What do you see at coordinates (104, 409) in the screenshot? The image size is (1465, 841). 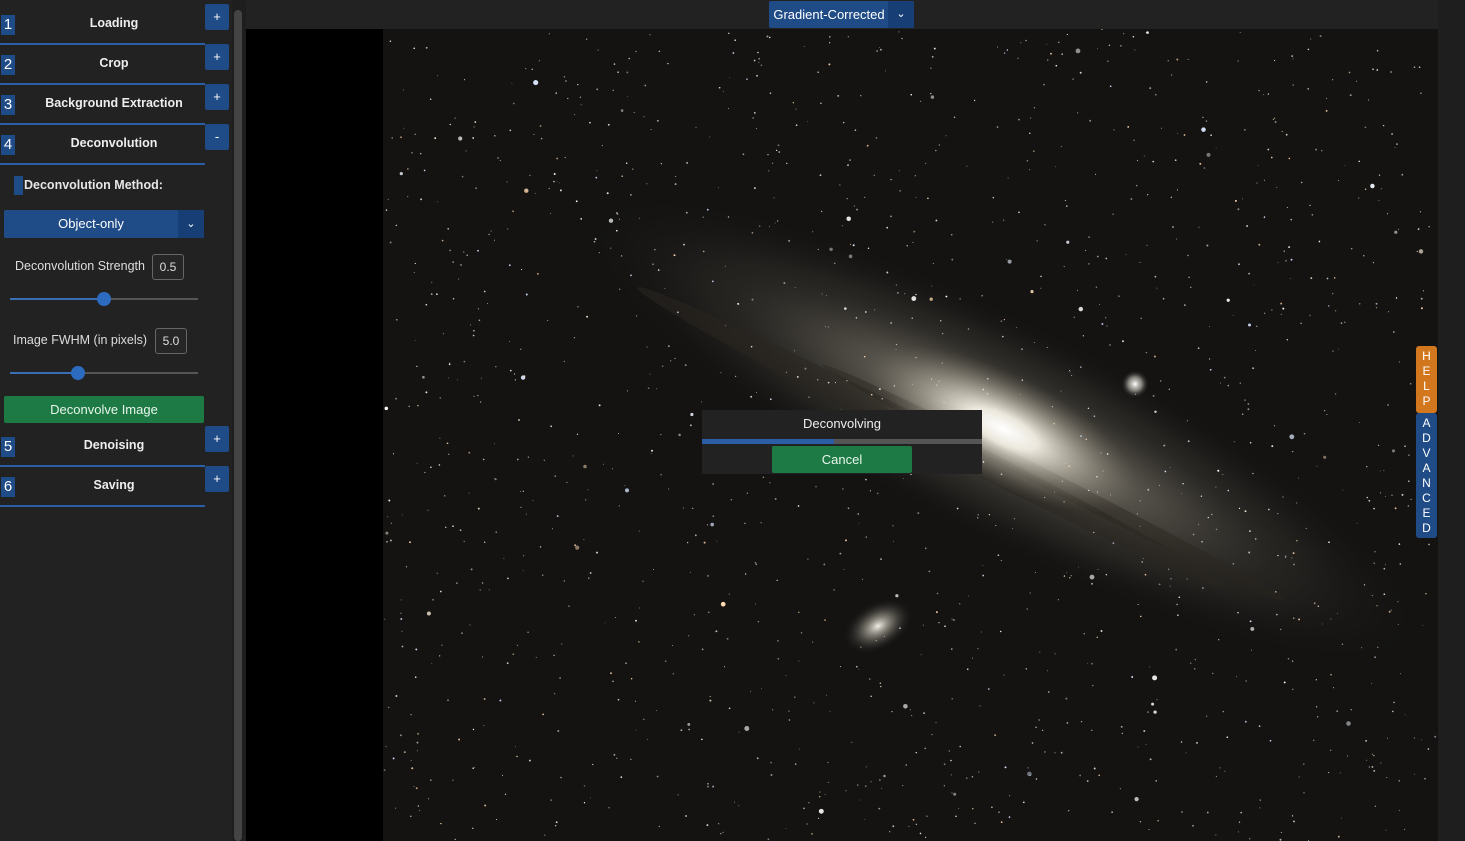 I see `deconvolve-image-button: Deconvolve Image` at bounding box center [104, 409].